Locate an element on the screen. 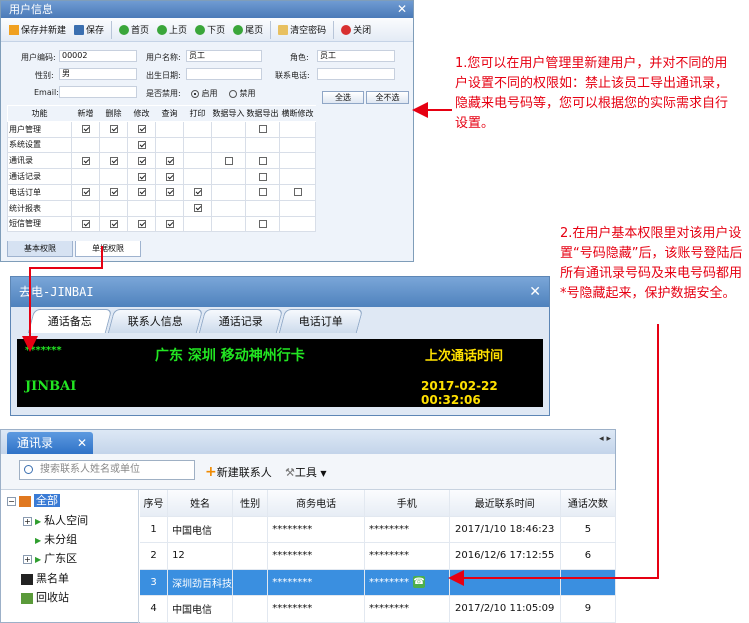  column-header: 通话次数 is located at coordinates (588, 503).